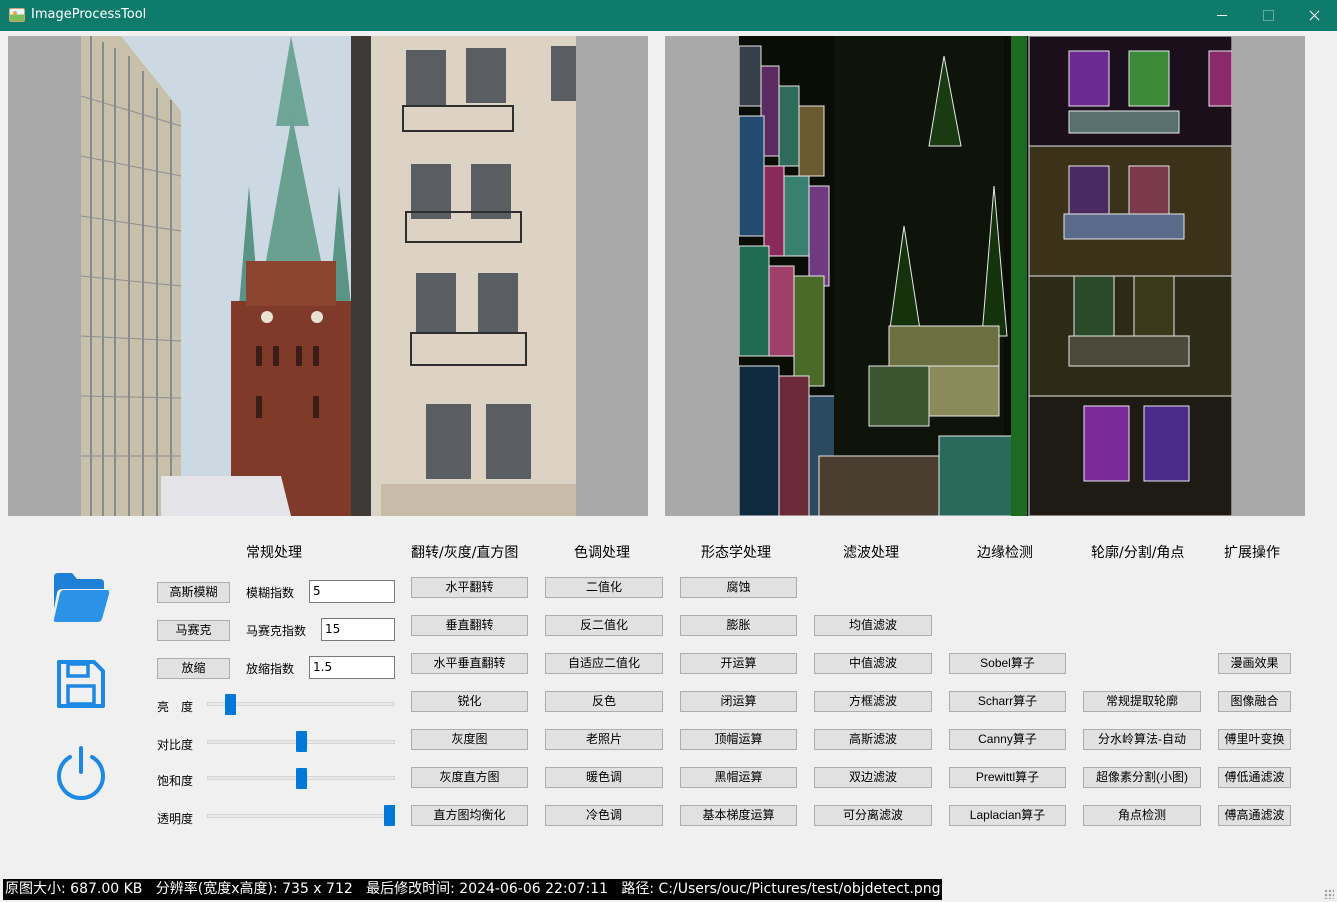  I want to click on sobel-button: Sobel算子, so click(1007, 663).